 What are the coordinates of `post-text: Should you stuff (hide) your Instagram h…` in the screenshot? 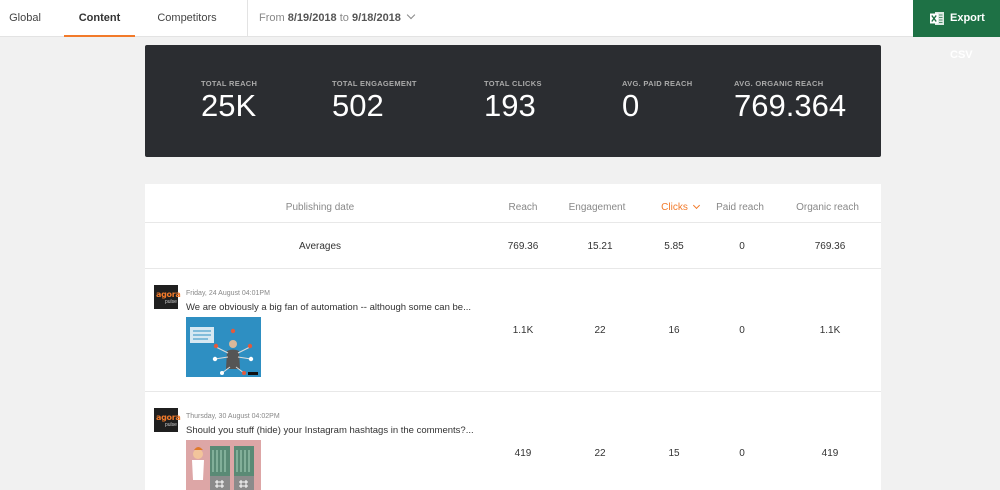 It's located at (330, 430).